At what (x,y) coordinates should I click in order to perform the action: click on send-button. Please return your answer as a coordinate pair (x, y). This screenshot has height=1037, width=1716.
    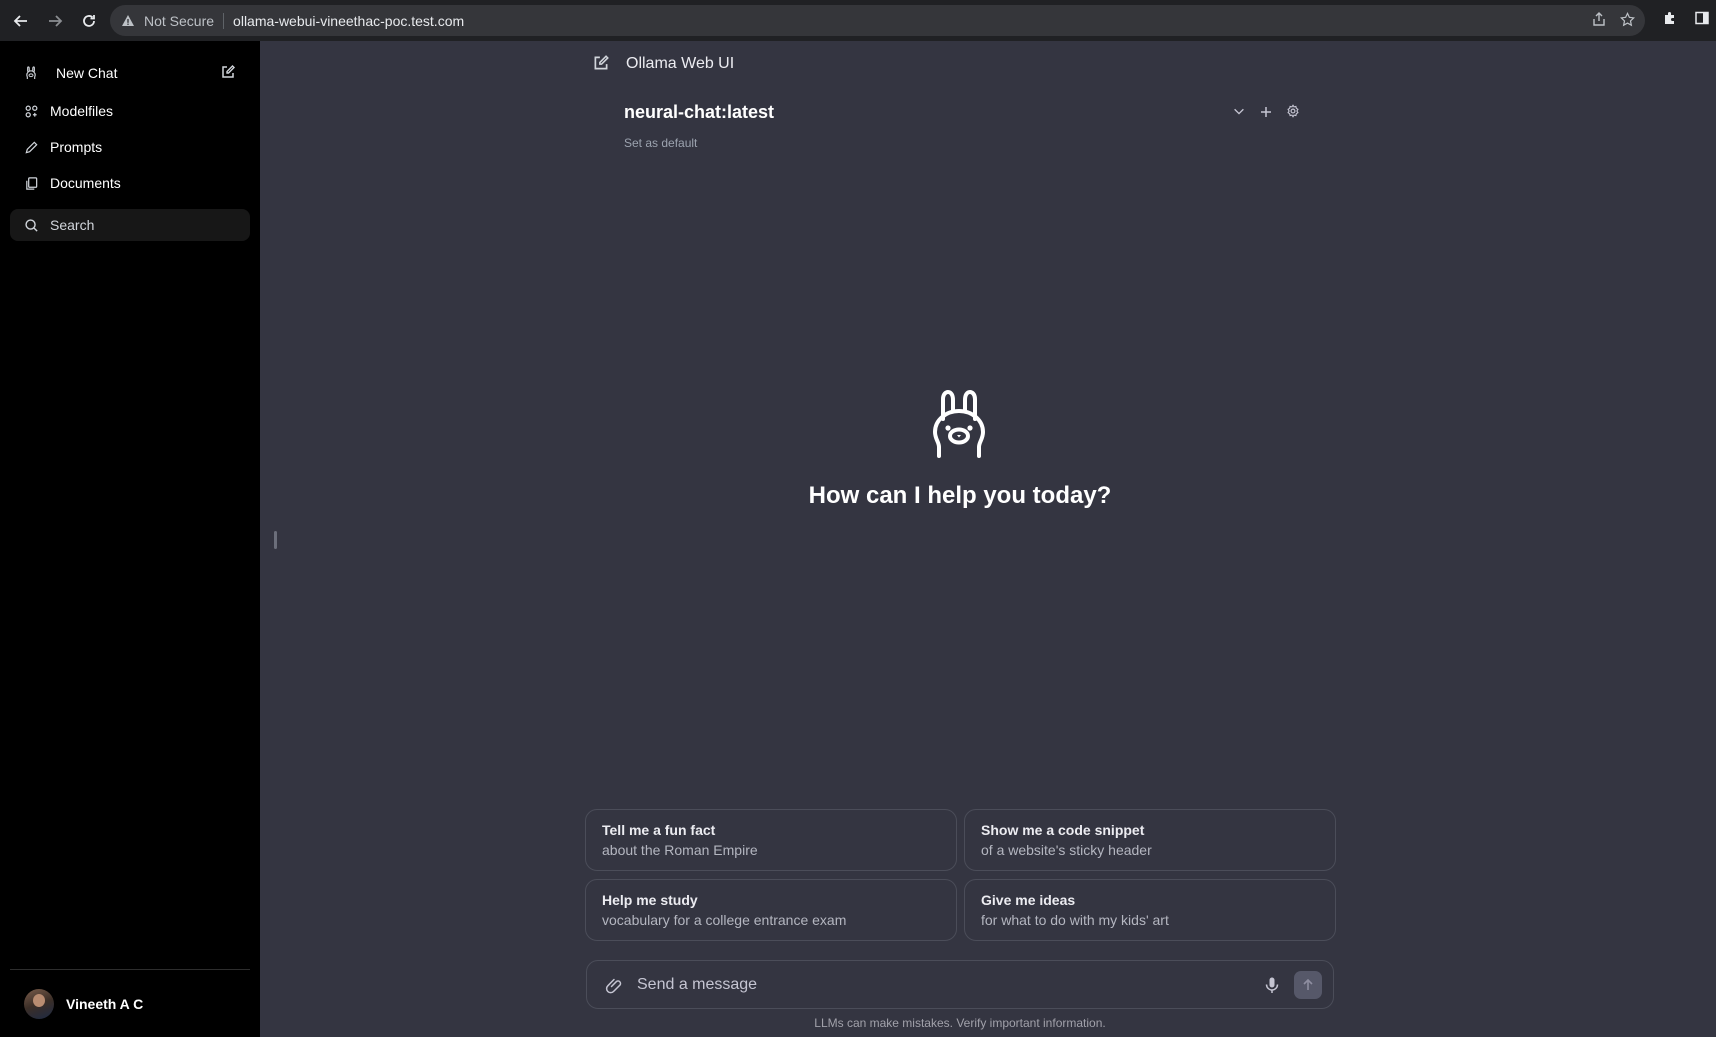
    Looking at the image, I should click on (1308, 984).